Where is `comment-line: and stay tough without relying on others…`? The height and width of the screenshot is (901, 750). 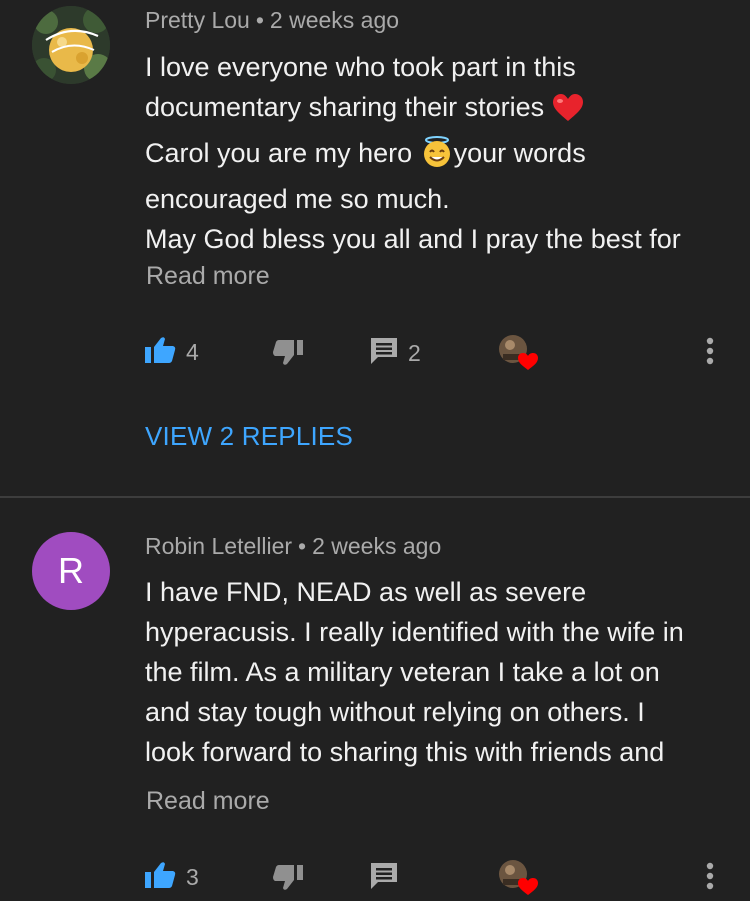 comment-line: and stay tough without relying on others… is located at coordinates (395, 712).